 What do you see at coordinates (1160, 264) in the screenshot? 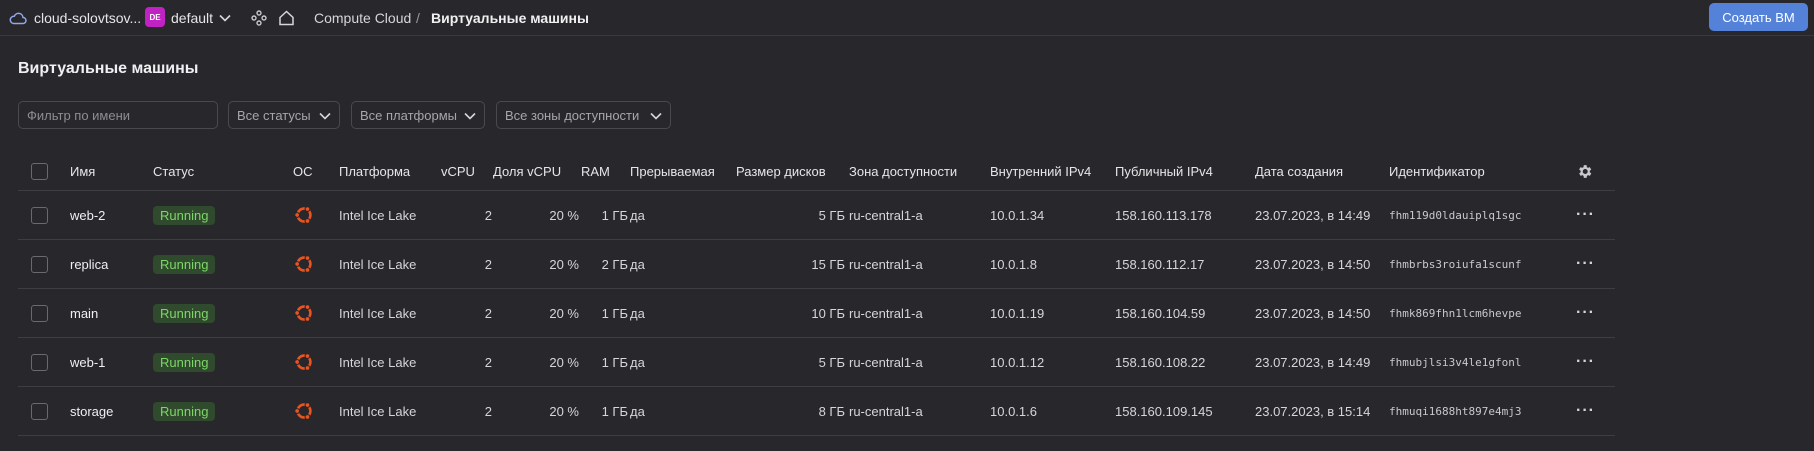
I see `public-ip-value: 158.160.112.17` at bounding box center [1160, 264].